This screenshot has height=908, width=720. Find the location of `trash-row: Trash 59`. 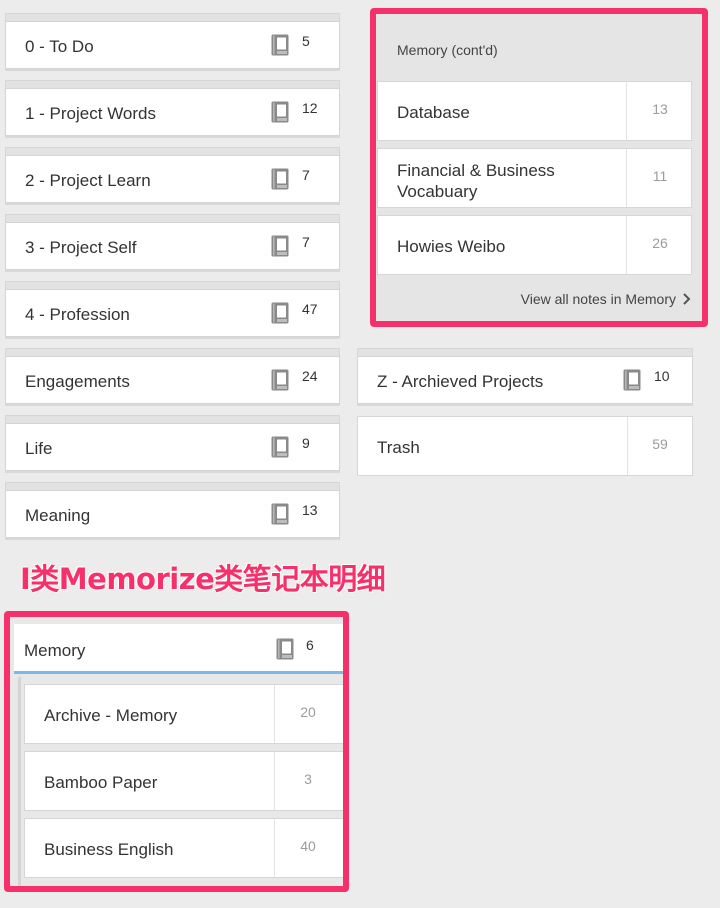

trash-row: Trash 59 is located at coordinates (525, 446).